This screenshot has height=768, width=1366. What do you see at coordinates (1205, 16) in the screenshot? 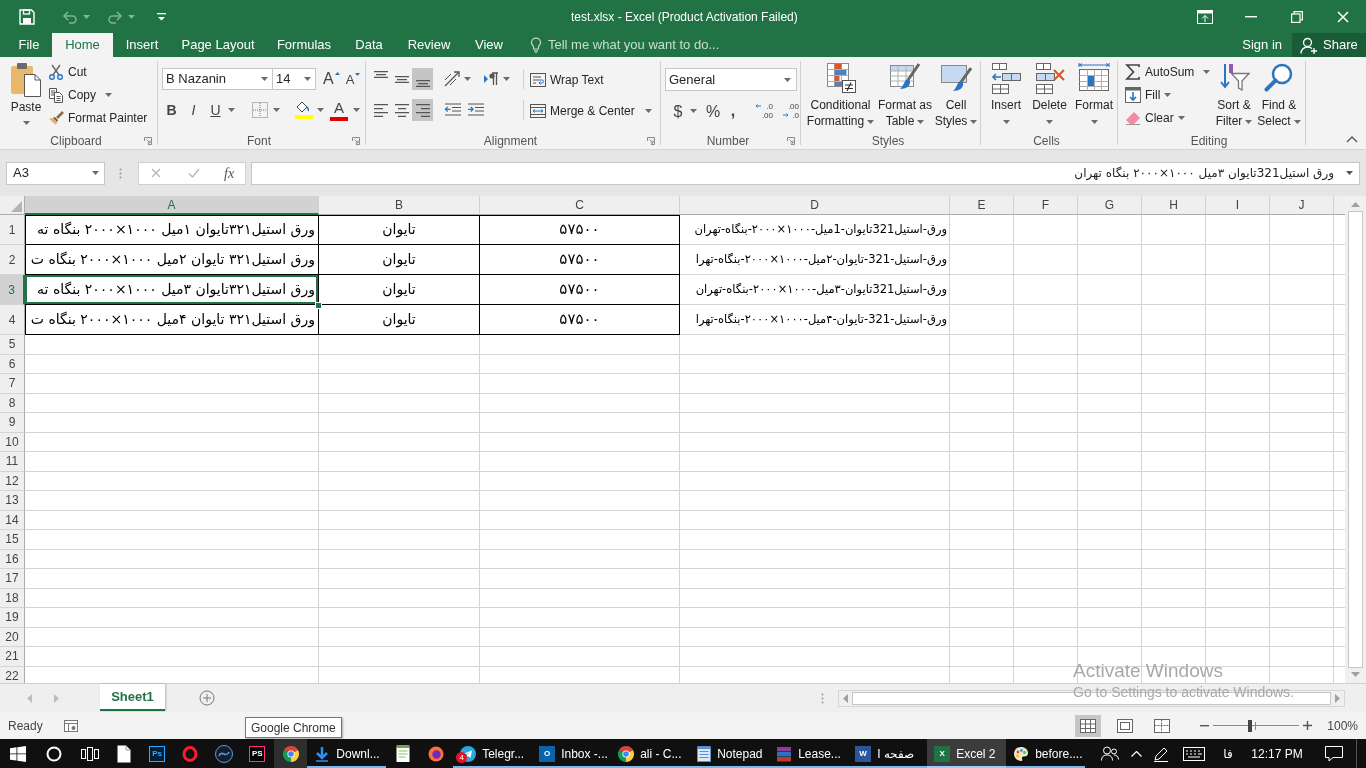
I see `ribbon-display-options-icon` at bounding box center [1205, 16].